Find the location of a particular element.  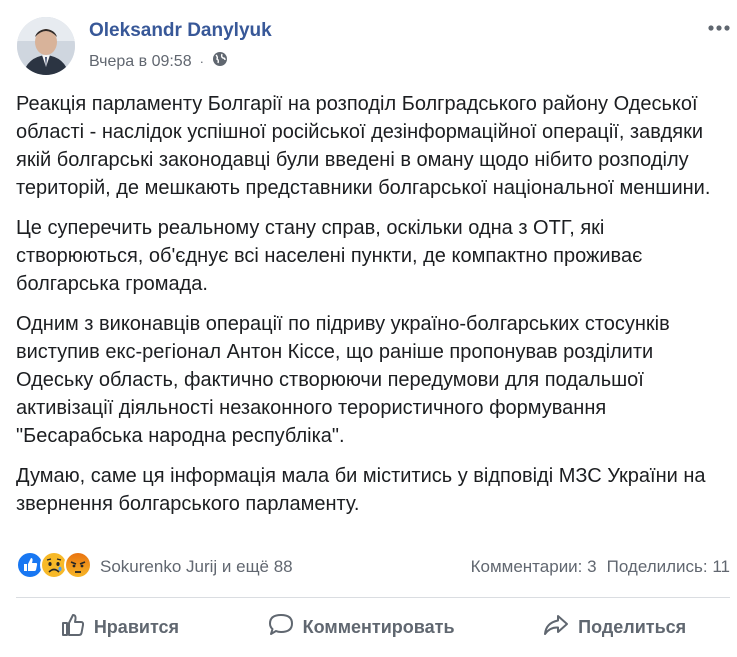

post-actions: Нравится Комментировать Поделиться is located at coordinates (373, 627).